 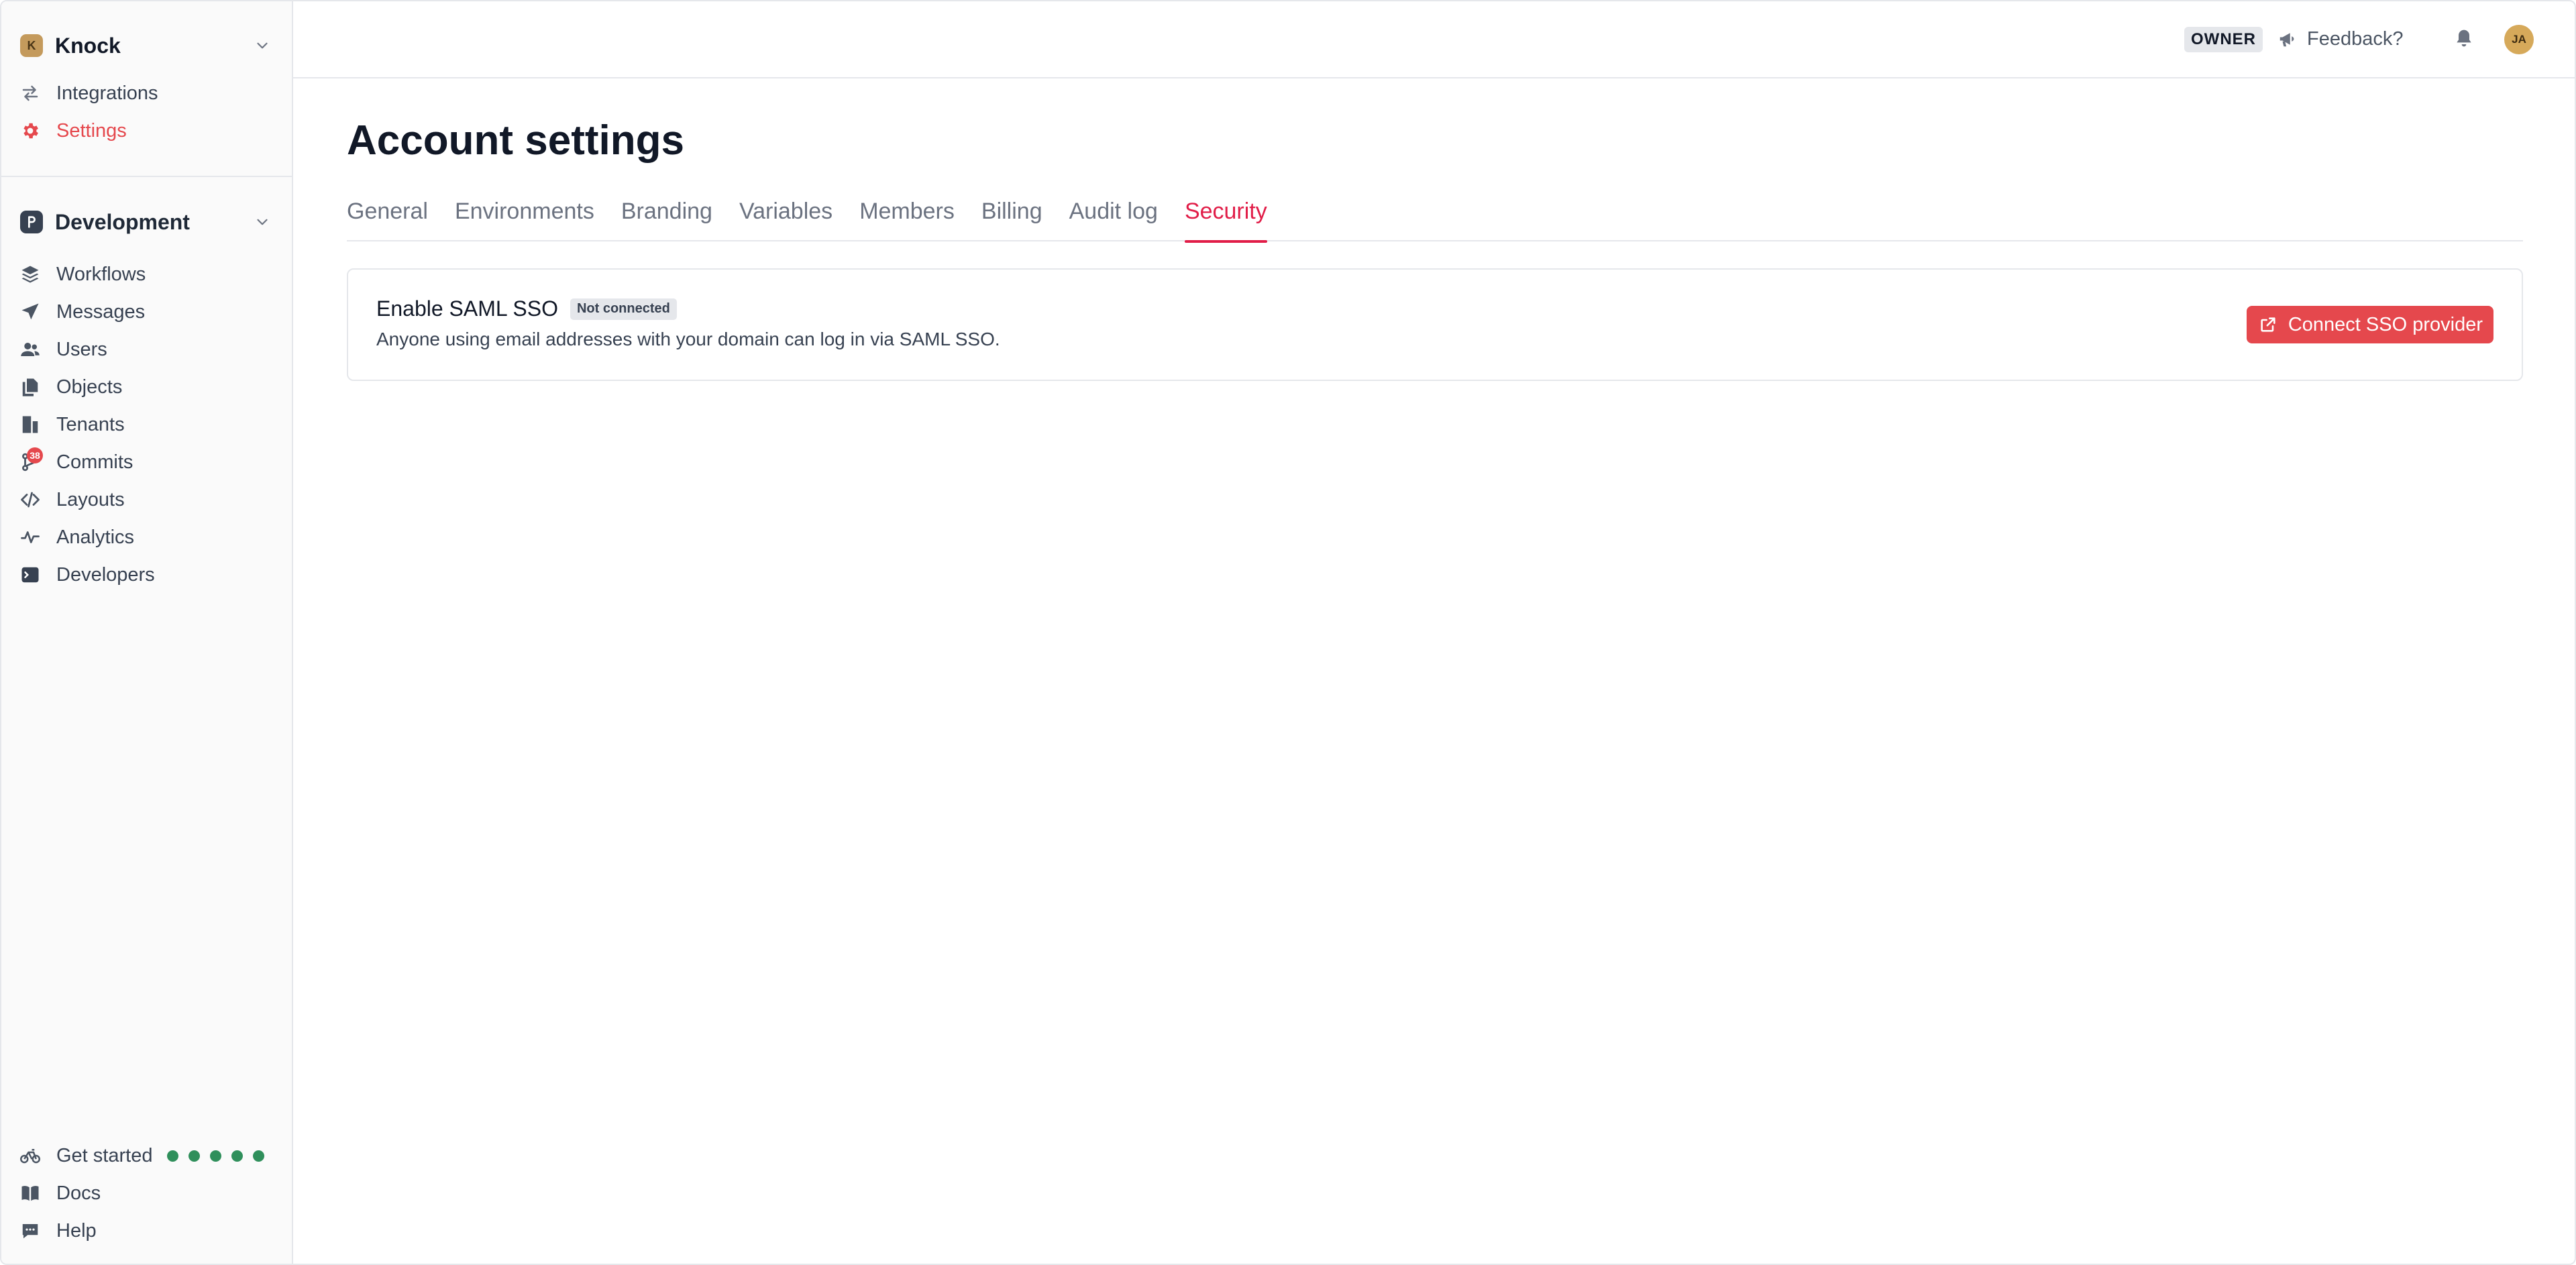 I want to click on org-name: Knock, so click(x=88, y=46).